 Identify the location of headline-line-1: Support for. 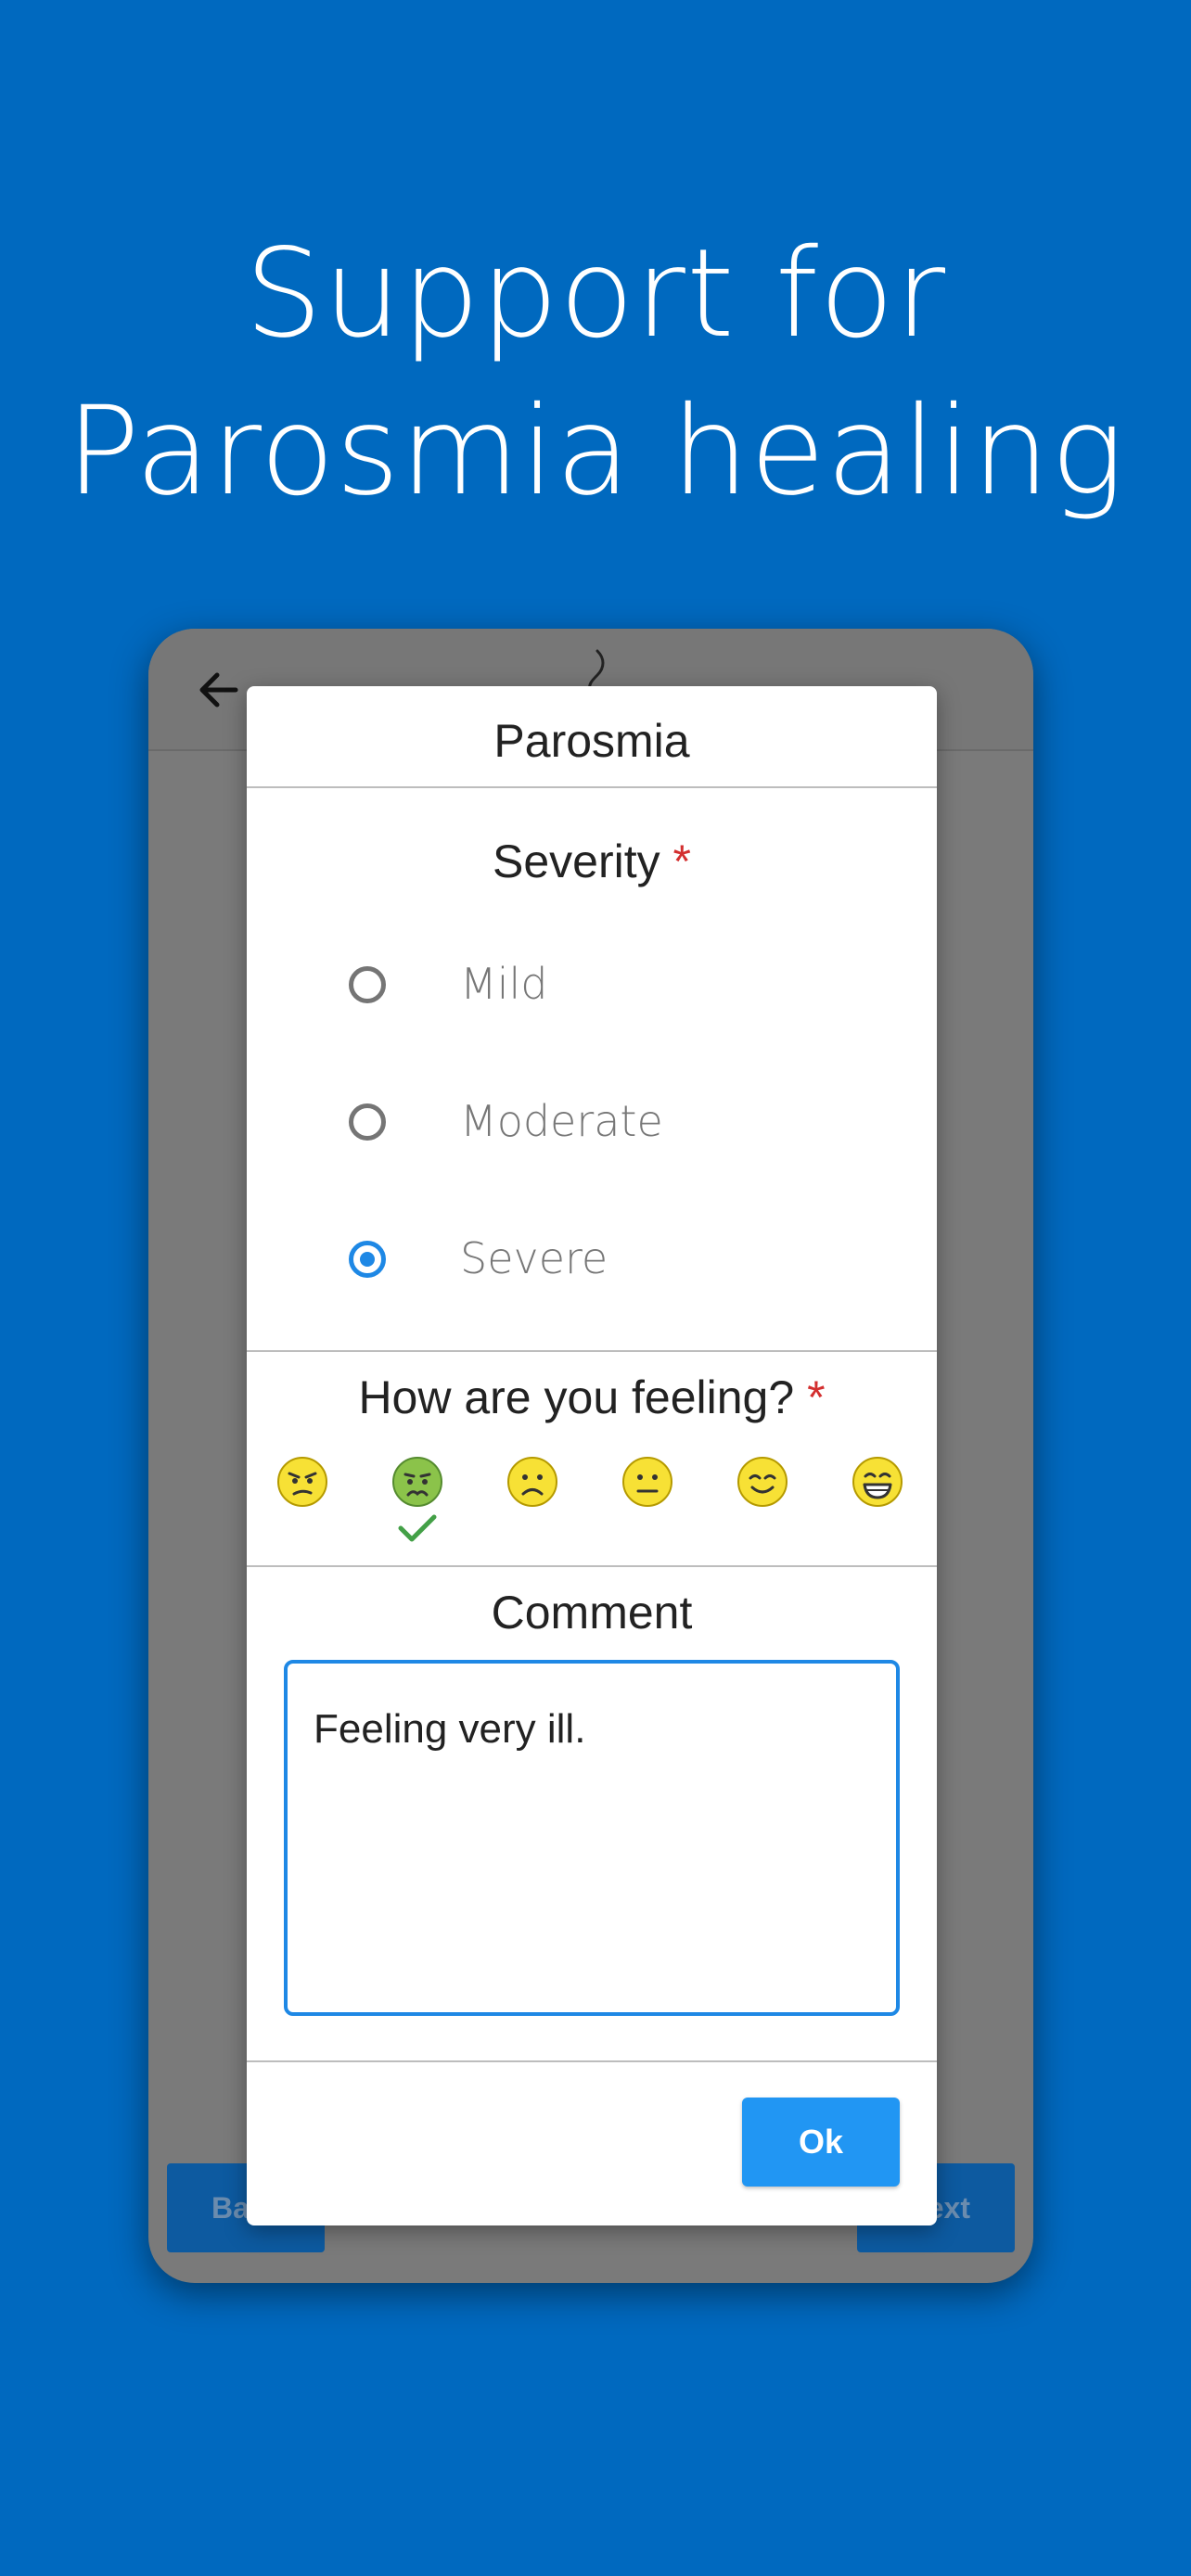
(595, 294).